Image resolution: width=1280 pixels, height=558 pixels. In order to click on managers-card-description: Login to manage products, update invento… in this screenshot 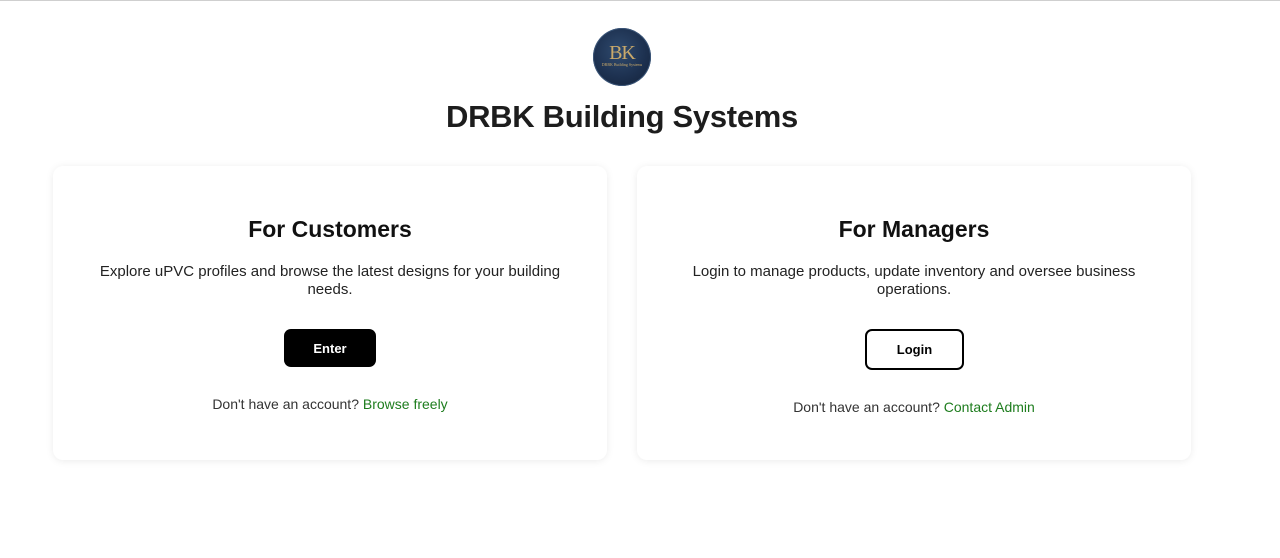, I will do `click(914, 280)`.